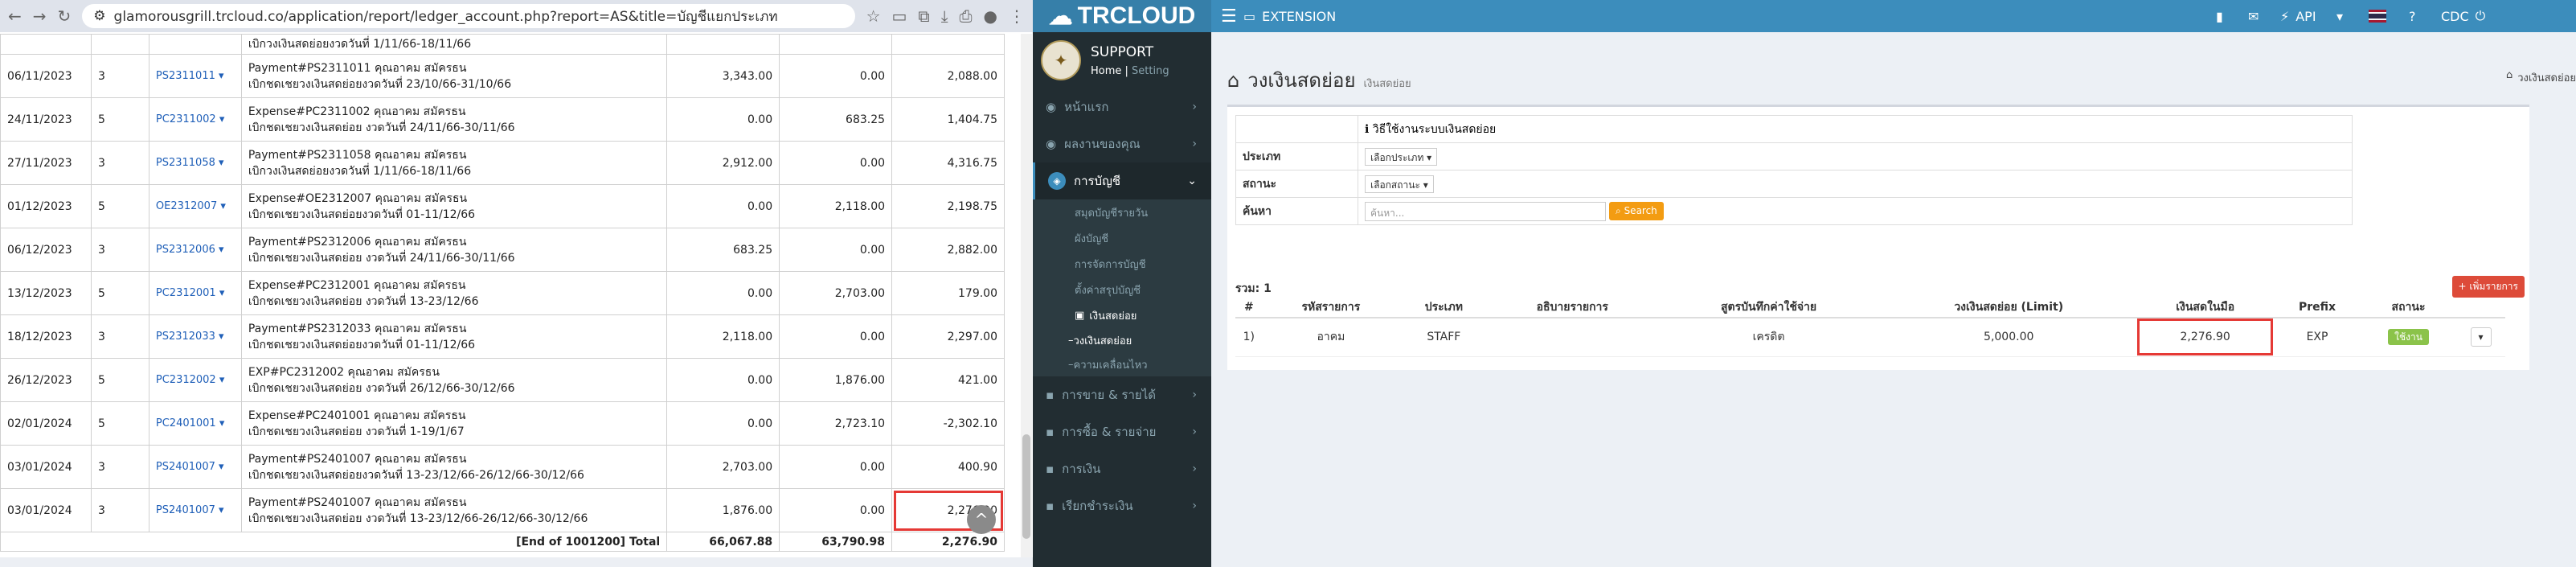 The height and width of the screenshot is (567, 2576). I want to click on cast-icon: ▭, so click(899, 16).